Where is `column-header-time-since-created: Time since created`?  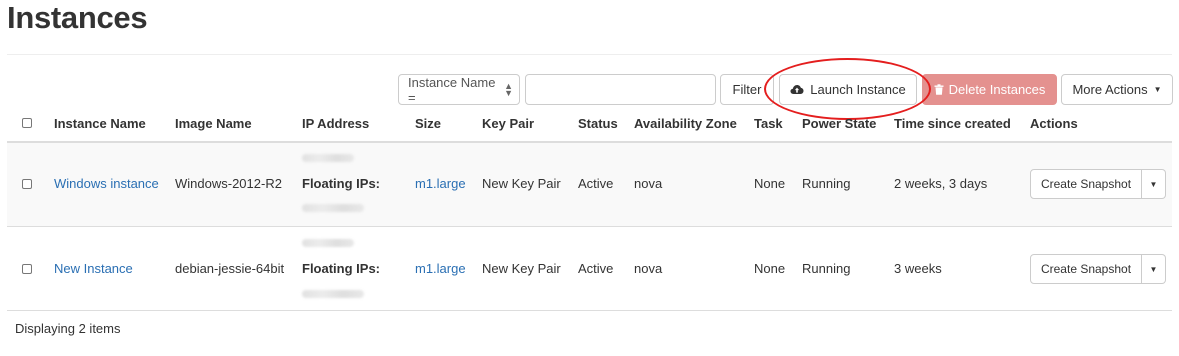
column-header-time-since-created: Time since created is located at coordinates (952, 123).